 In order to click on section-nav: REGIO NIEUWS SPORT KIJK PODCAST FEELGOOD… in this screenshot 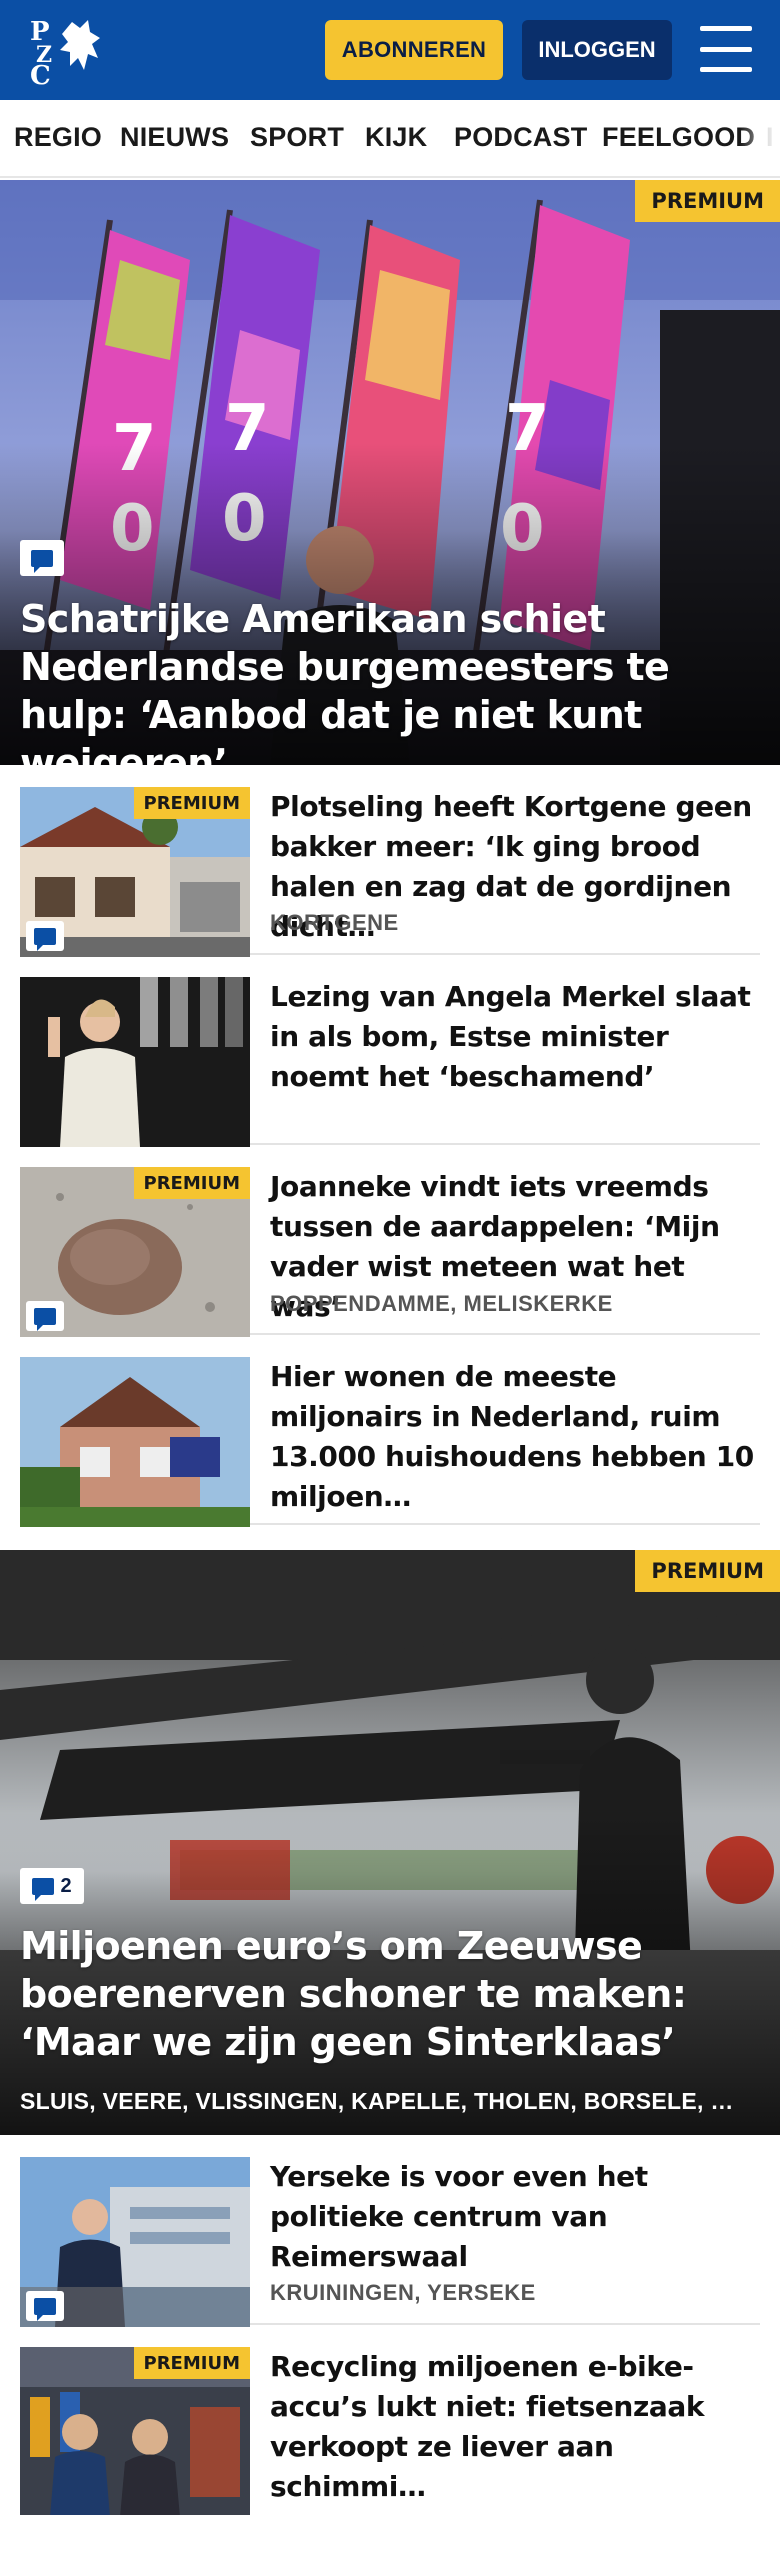, I will do `click(390, 139)`.